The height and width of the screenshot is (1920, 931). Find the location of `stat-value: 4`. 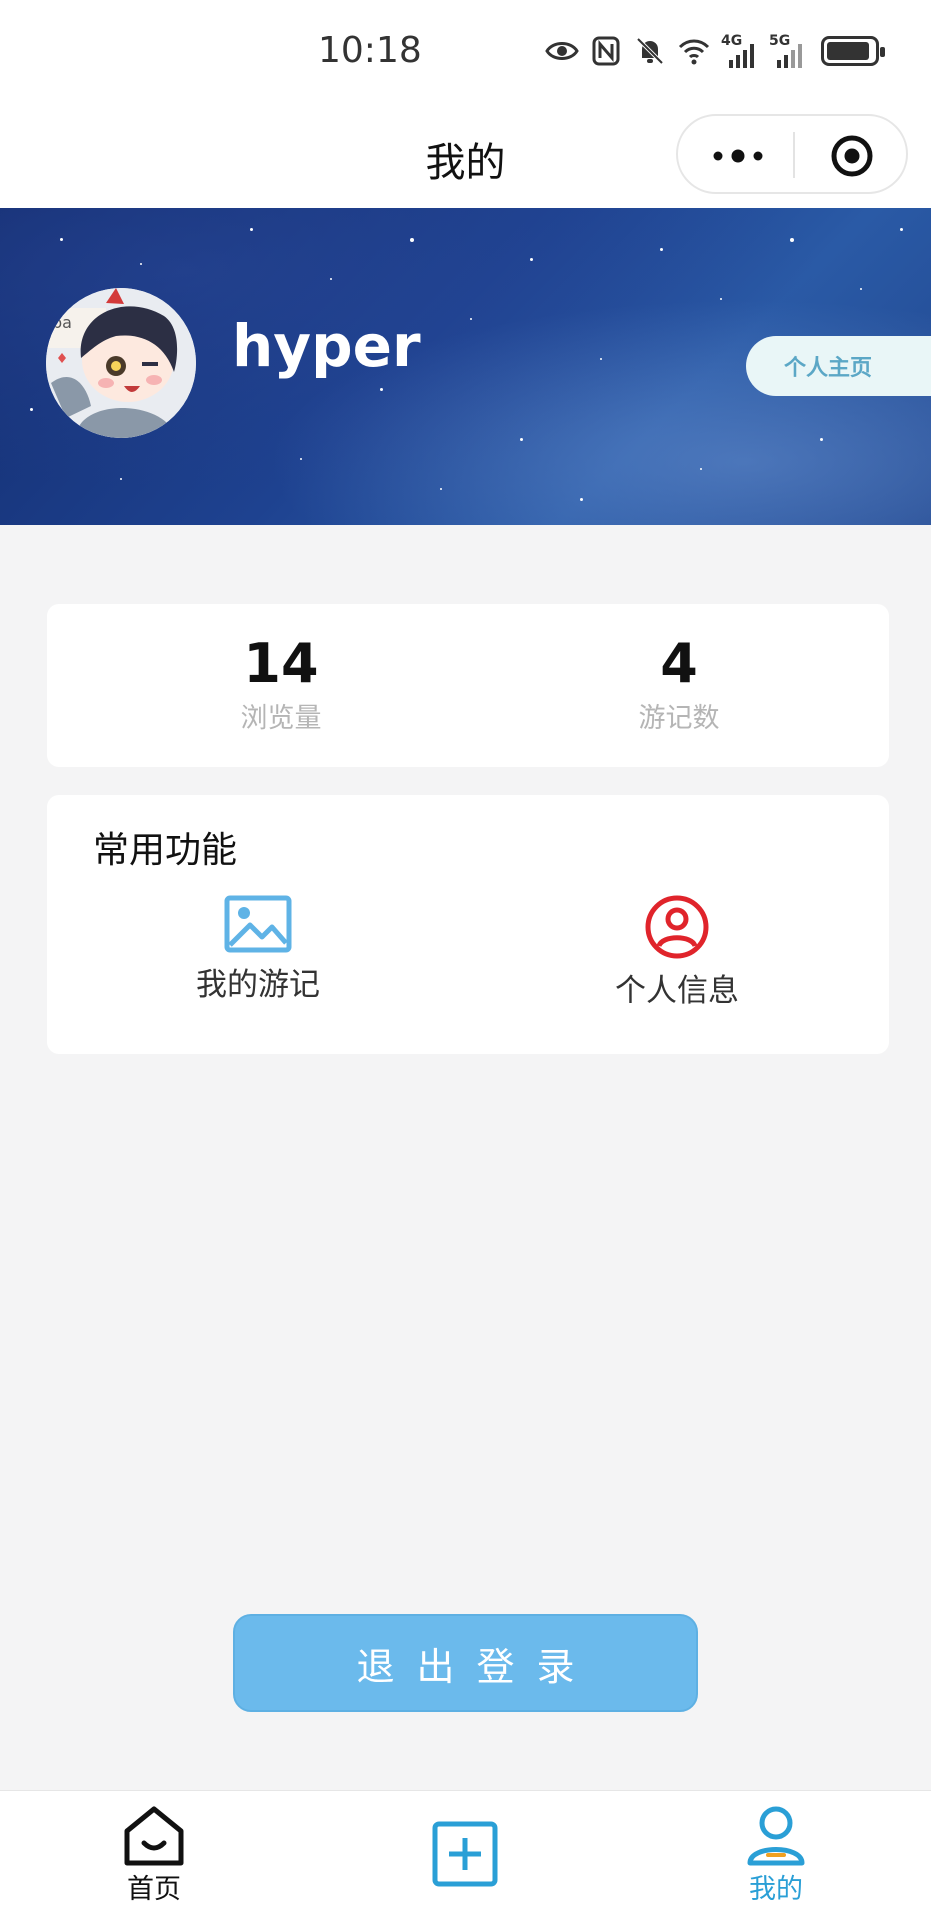

stat-value: 4 is located at coordinates (679, 663).